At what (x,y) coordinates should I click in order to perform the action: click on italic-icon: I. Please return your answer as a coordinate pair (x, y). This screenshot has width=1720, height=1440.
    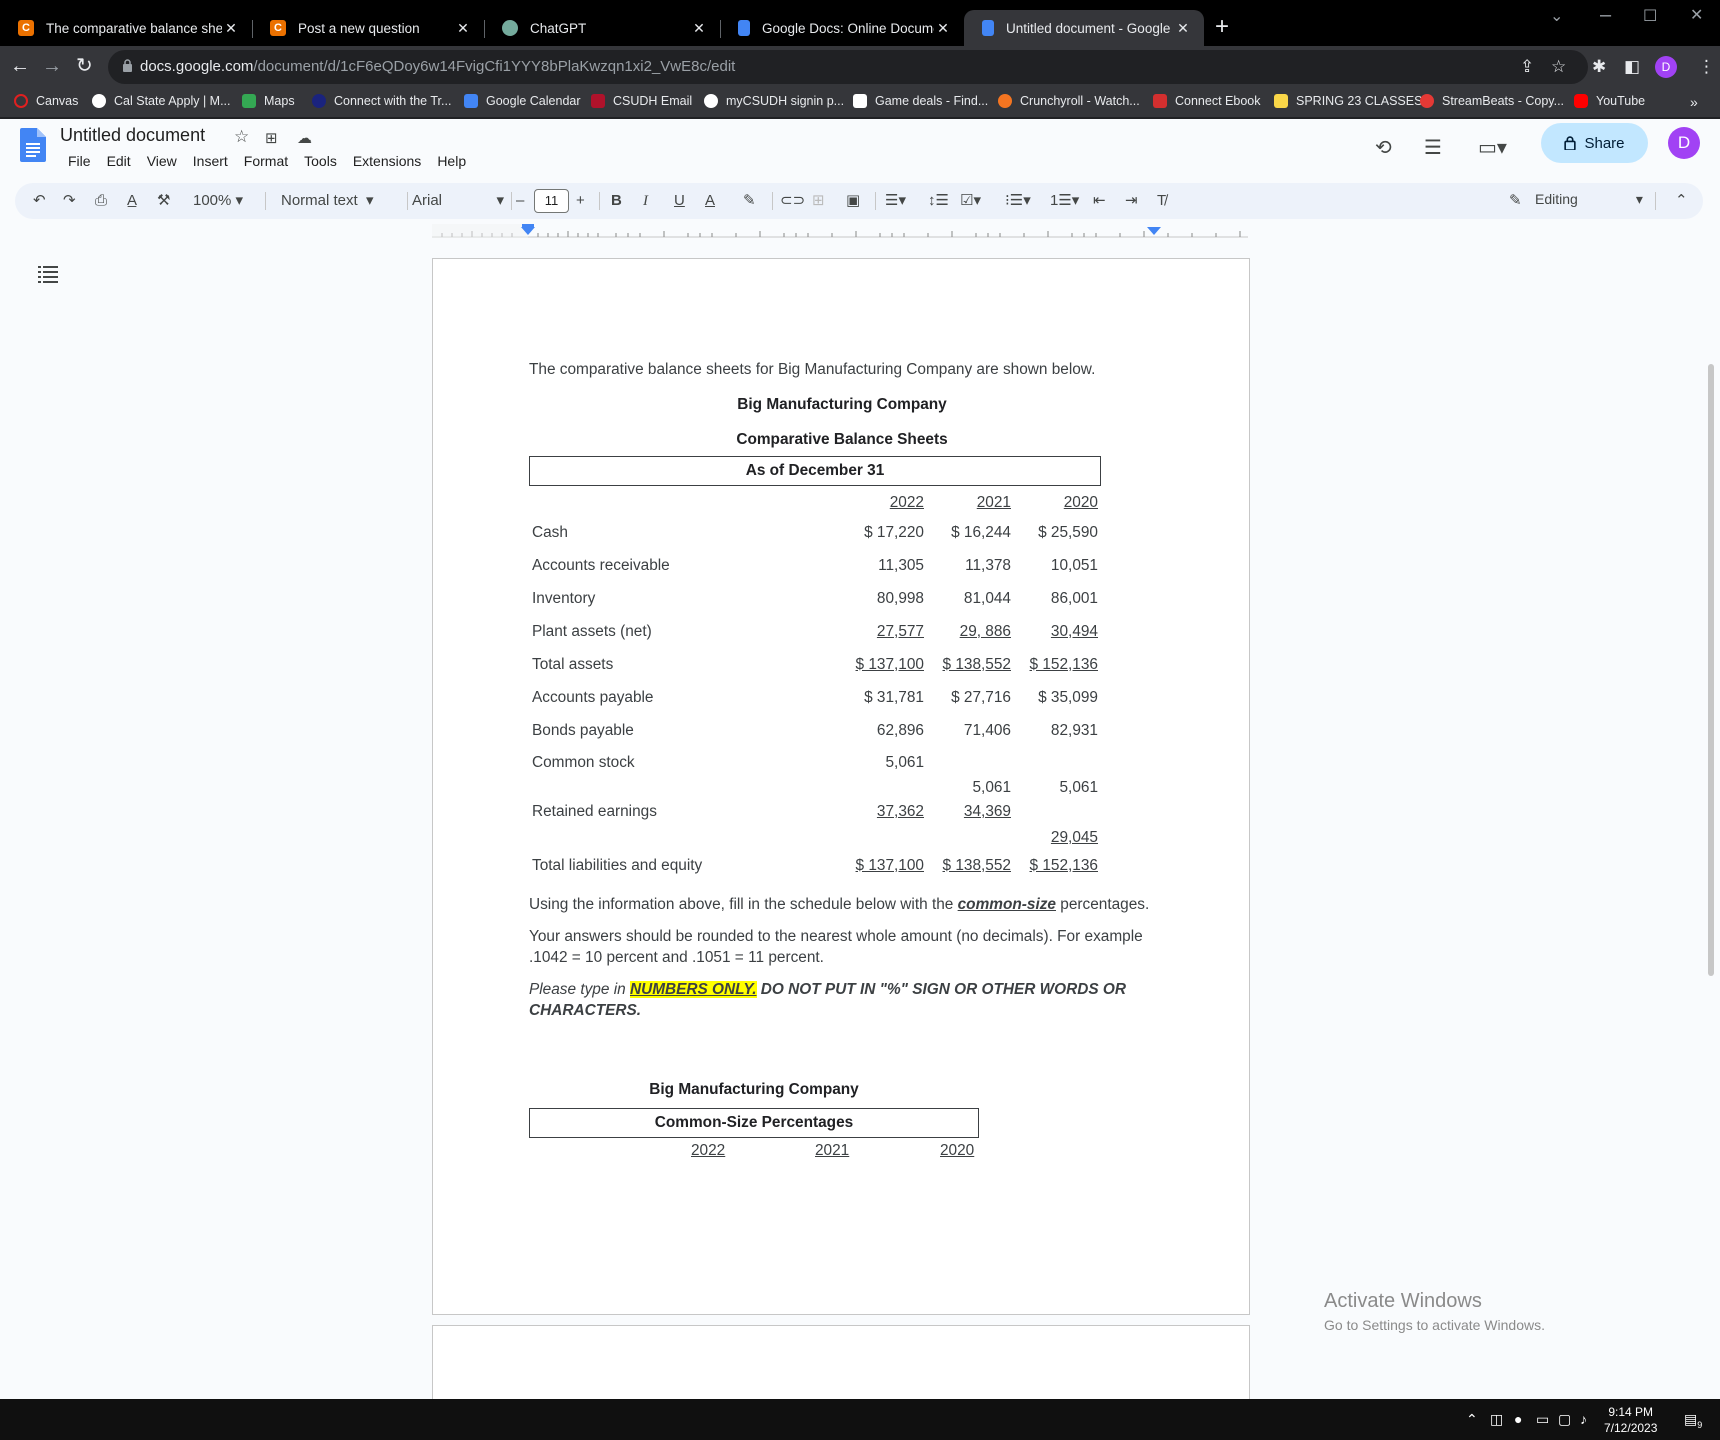
    Looking at the image, I should click on (645, 201).